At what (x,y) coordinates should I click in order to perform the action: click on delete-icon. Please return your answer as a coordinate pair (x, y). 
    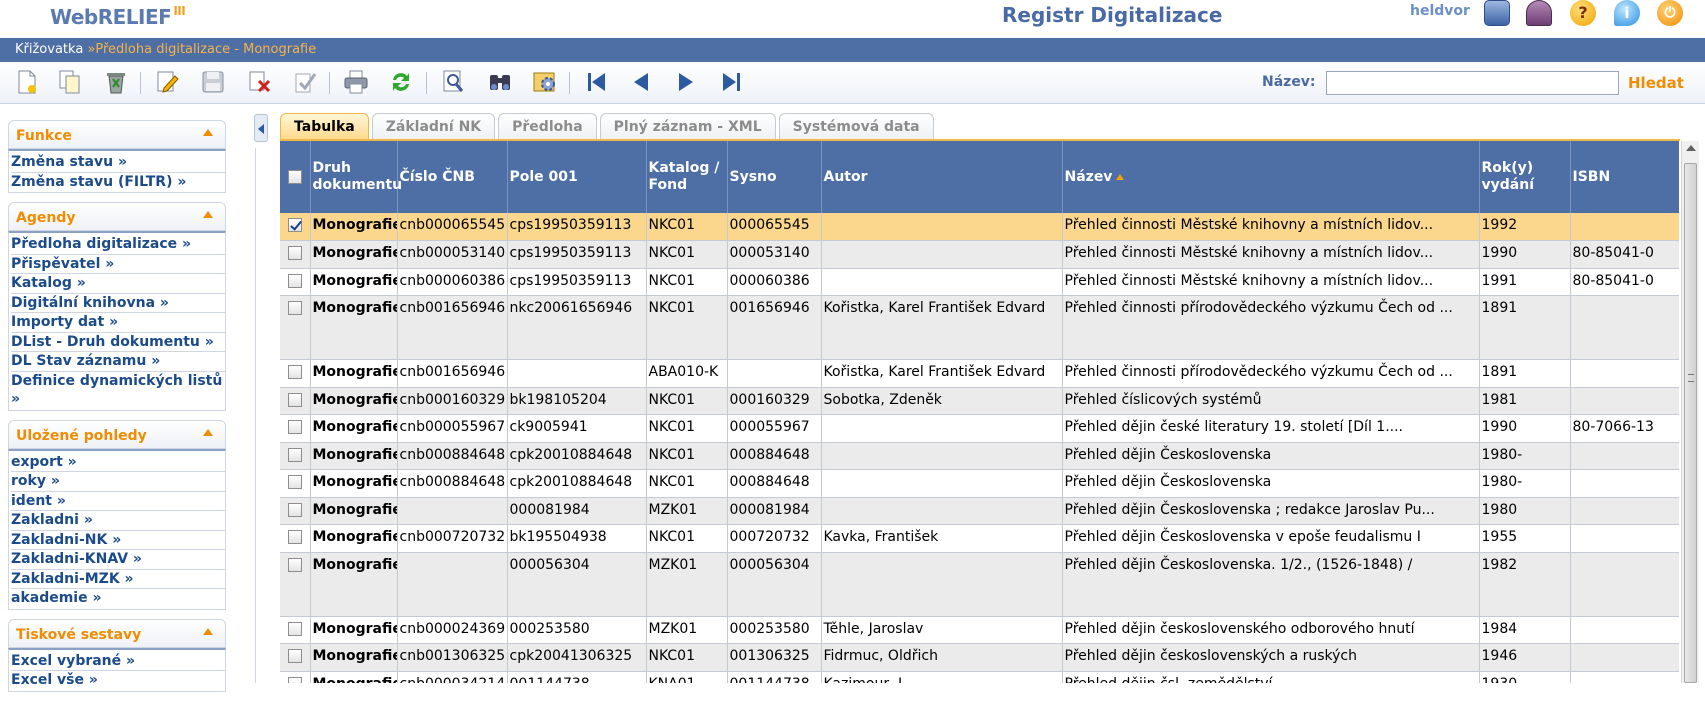
    Looking at the image, I should click on (116, 82).